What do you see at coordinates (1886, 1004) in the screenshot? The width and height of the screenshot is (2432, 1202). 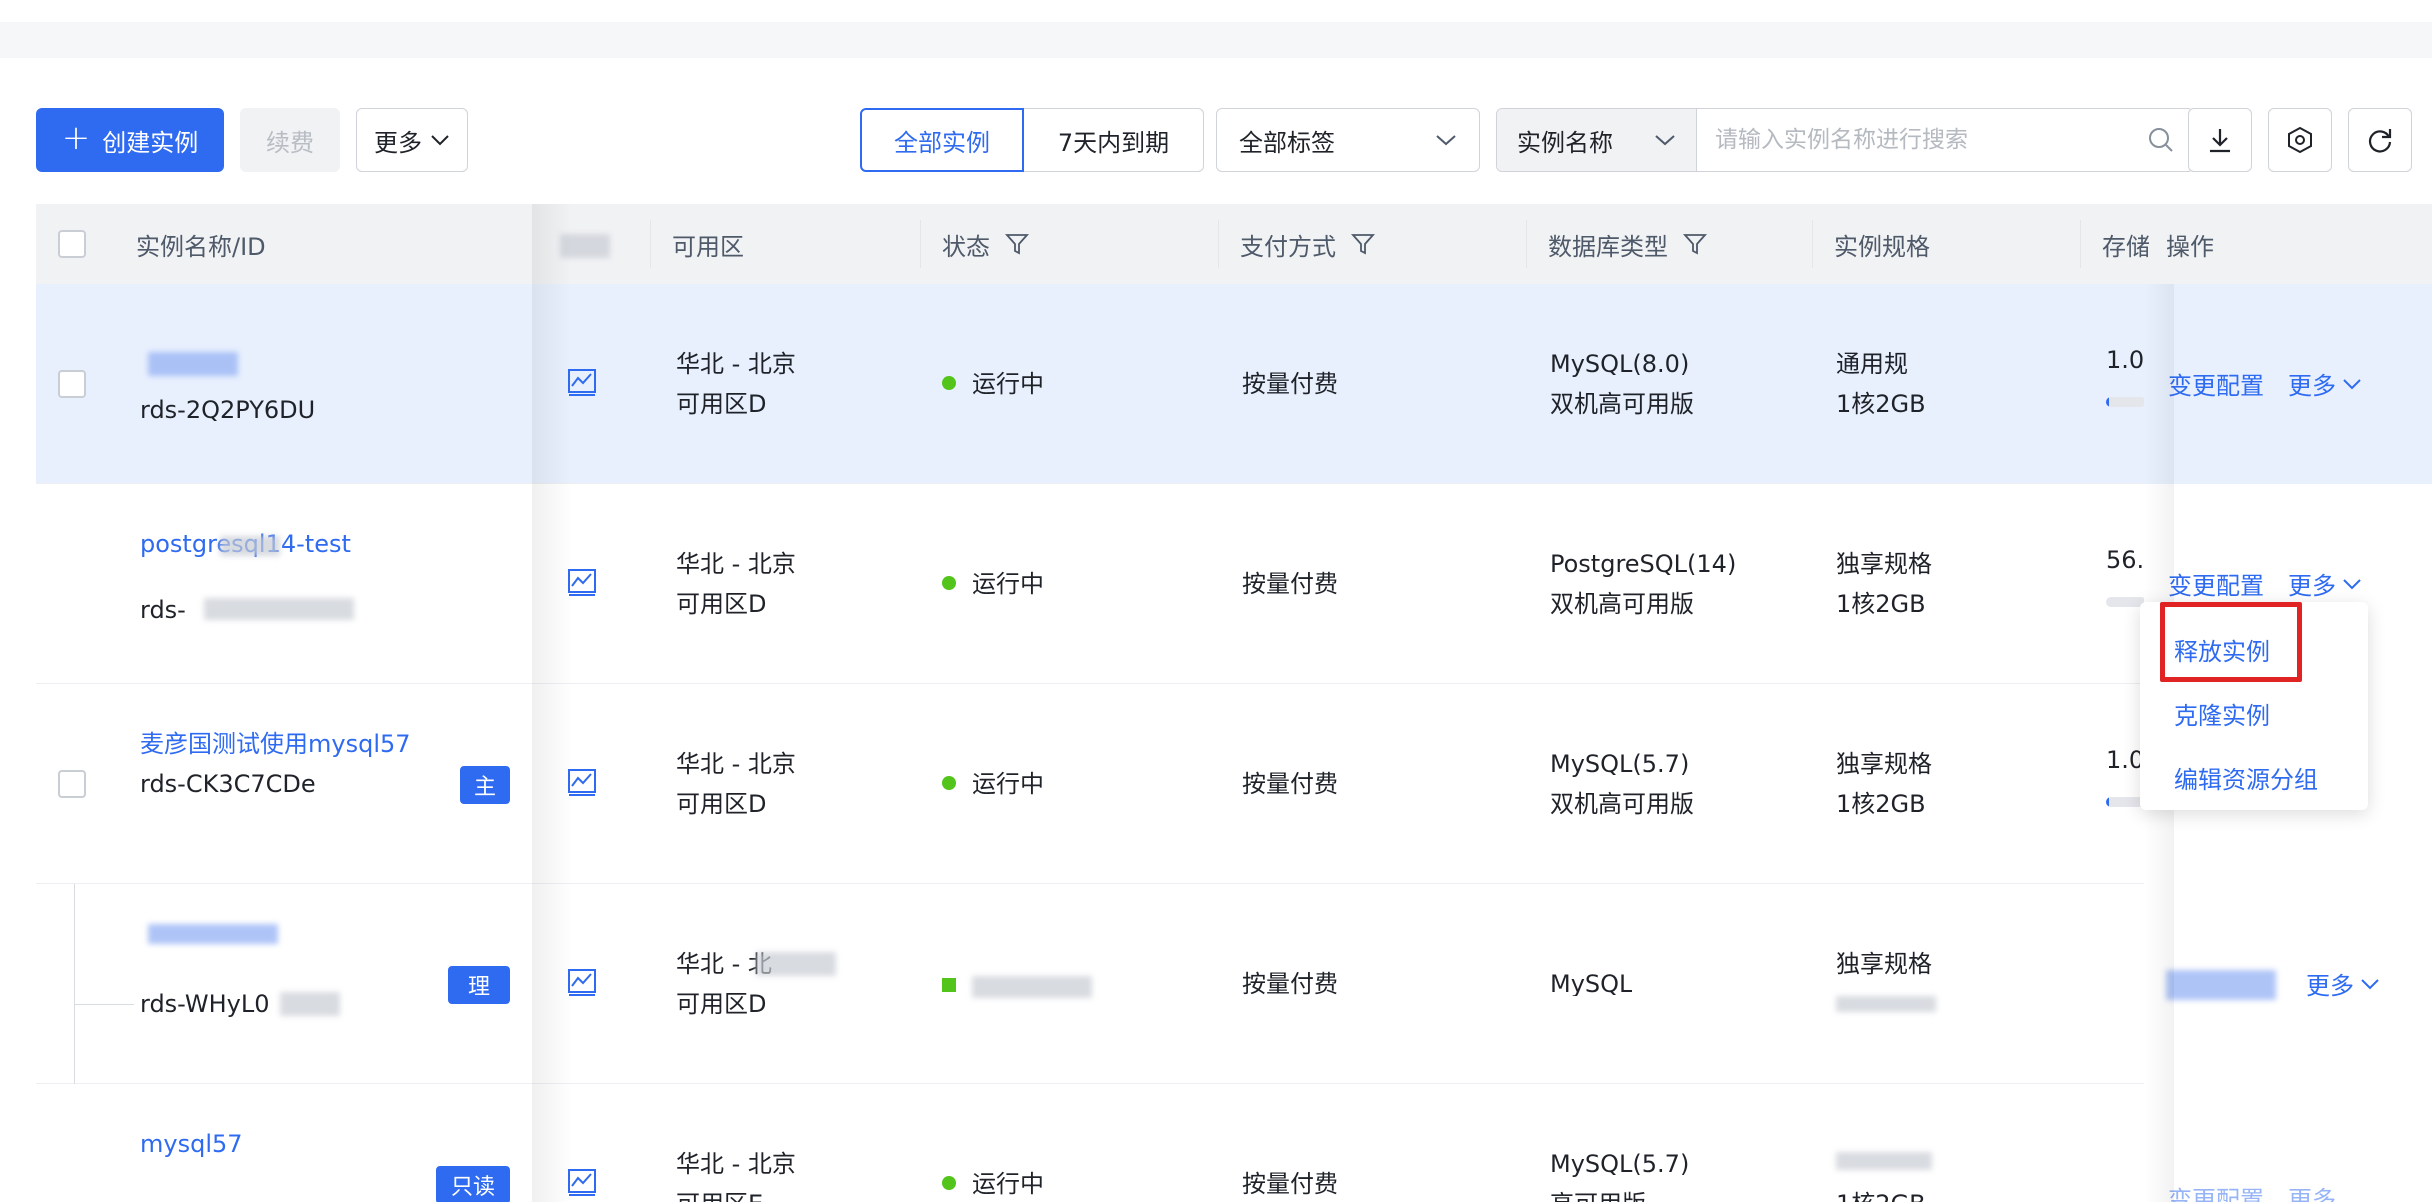 I see `redacted-spec` at bounding box center [1886, 1004].